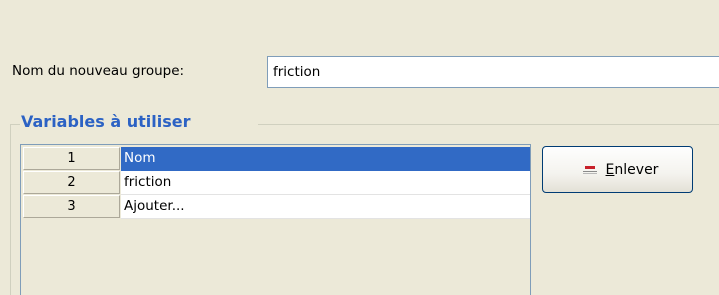 Image resolution: width=719 pixels, height=295 pixels. I want to click on group-name-label: Nom du nouveau groupe:, so click(98, 71).